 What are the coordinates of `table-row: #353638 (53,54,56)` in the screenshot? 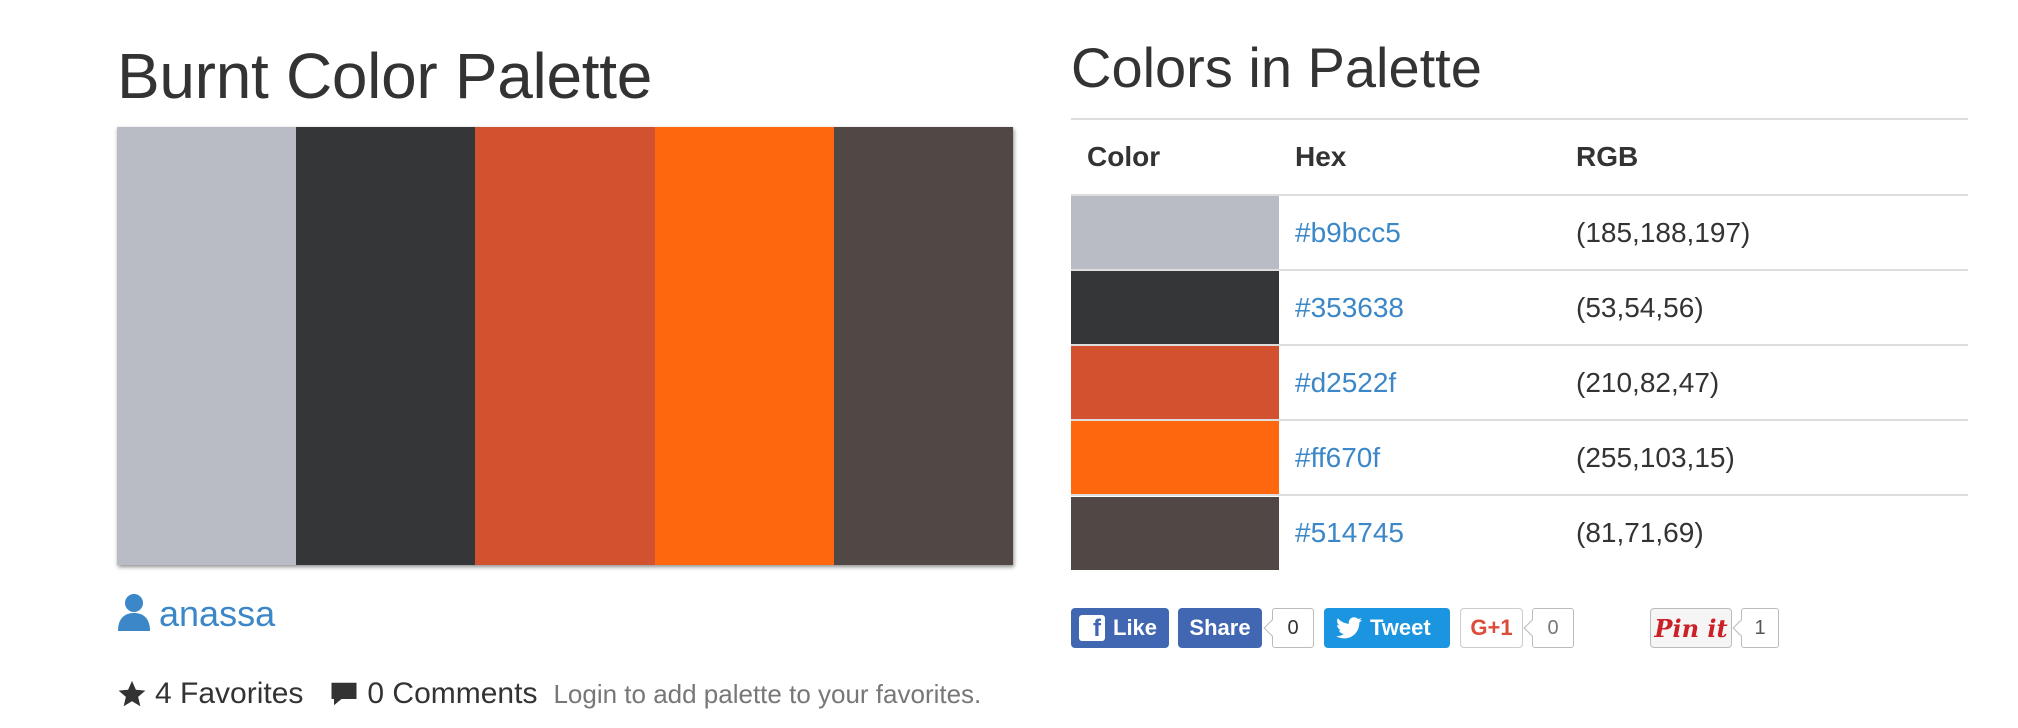 It's located at (1519, 308).